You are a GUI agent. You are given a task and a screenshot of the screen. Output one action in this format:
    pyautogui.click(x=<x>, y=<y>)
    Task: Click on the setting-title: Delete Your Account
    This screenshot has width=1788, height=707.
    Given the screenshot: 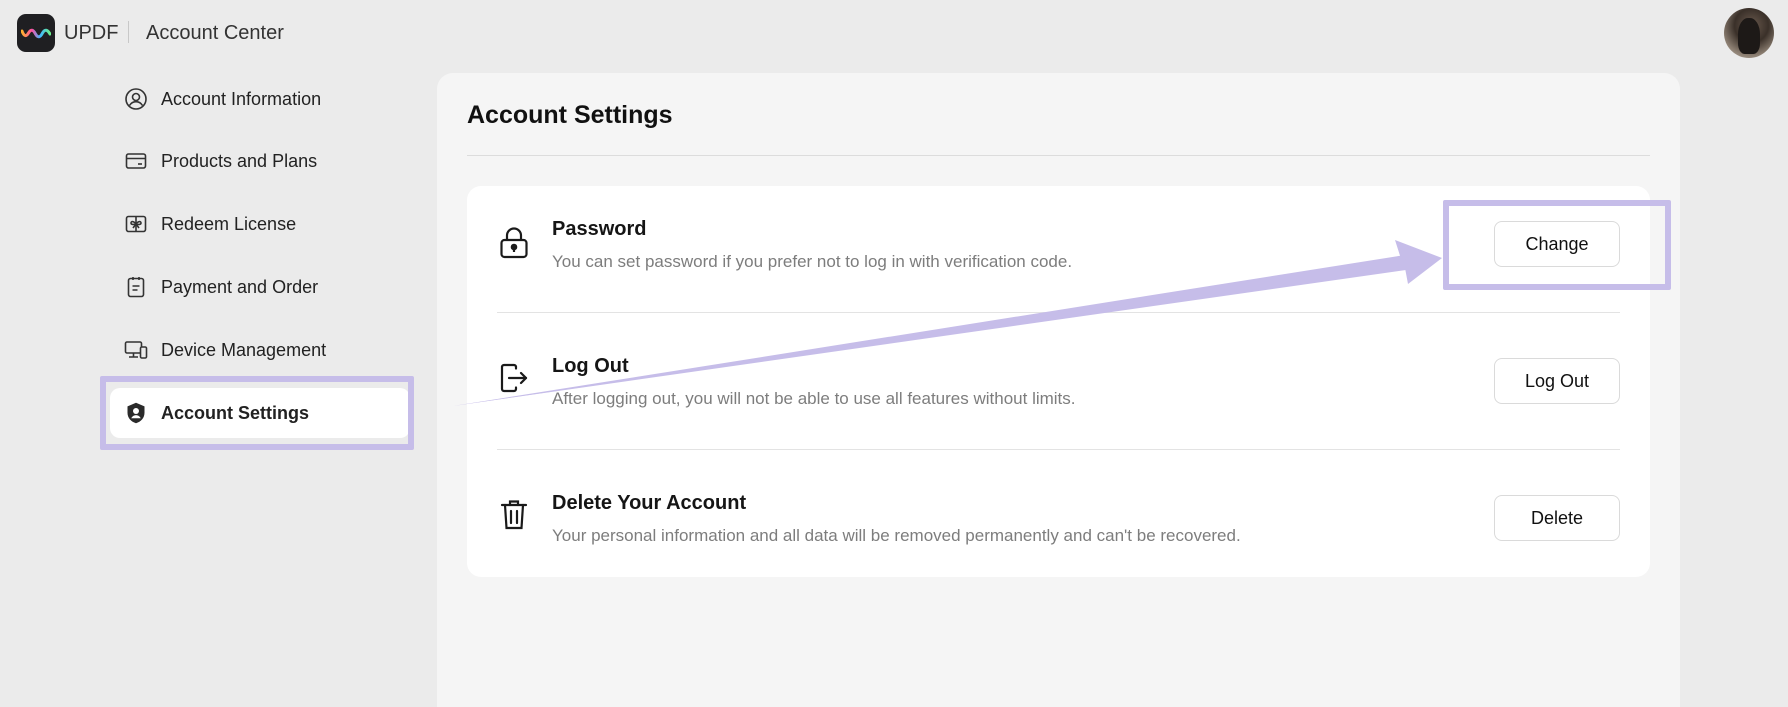 What is the action you would take?
    pyautogui.click(x=649, y=503)
    